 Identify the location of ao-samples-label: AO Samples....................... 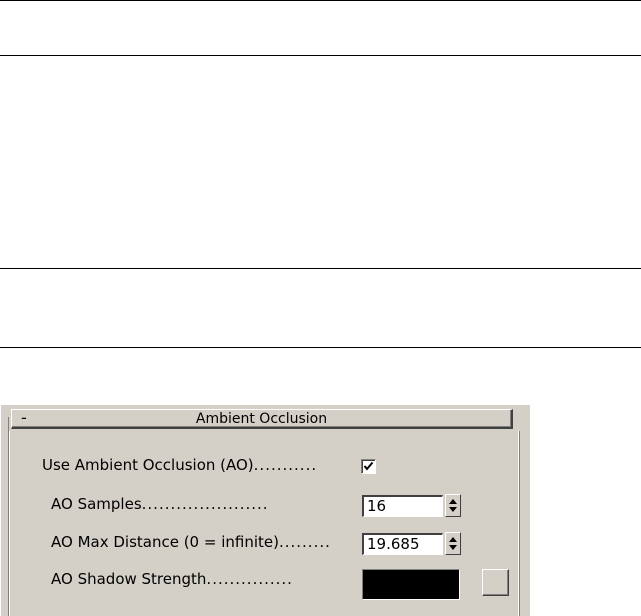
(160, 504).